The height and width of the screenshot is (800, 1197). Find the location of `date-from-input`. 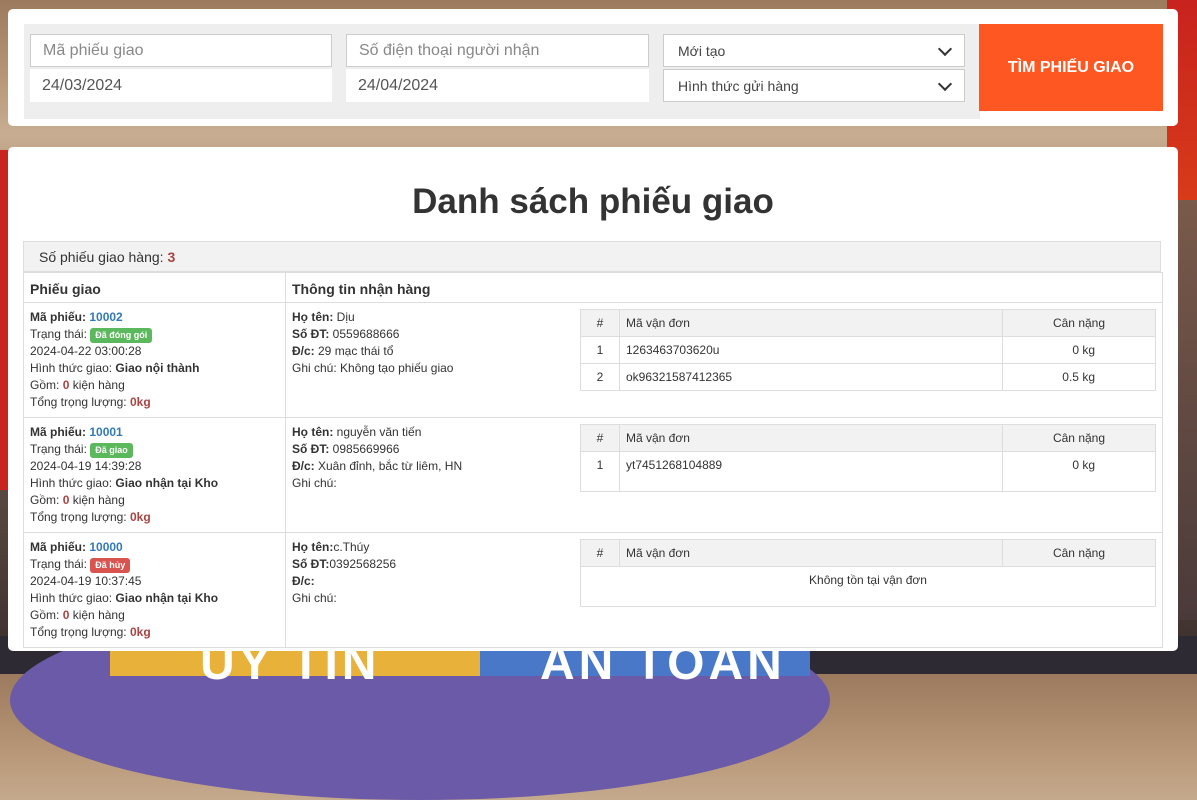

date-from-input is located at coordinates (181, 85).